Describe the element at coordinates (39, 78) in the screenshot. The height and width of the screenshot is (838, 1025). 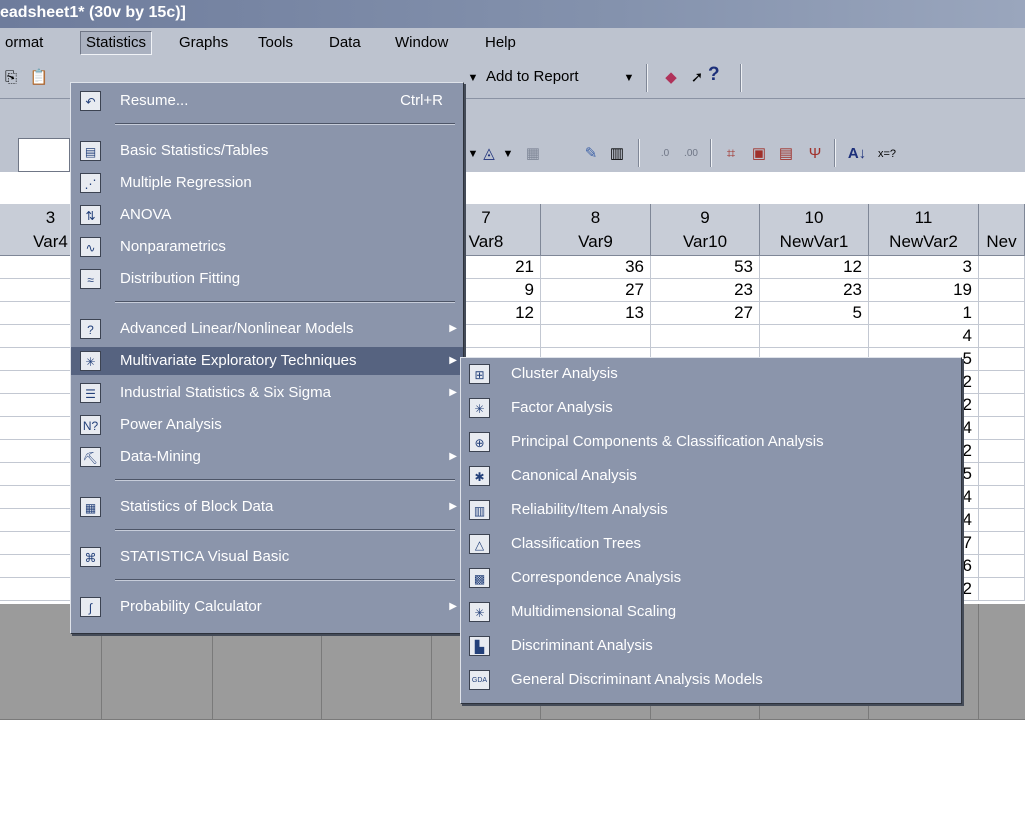
I see `paste-icon: 📋` at that location.